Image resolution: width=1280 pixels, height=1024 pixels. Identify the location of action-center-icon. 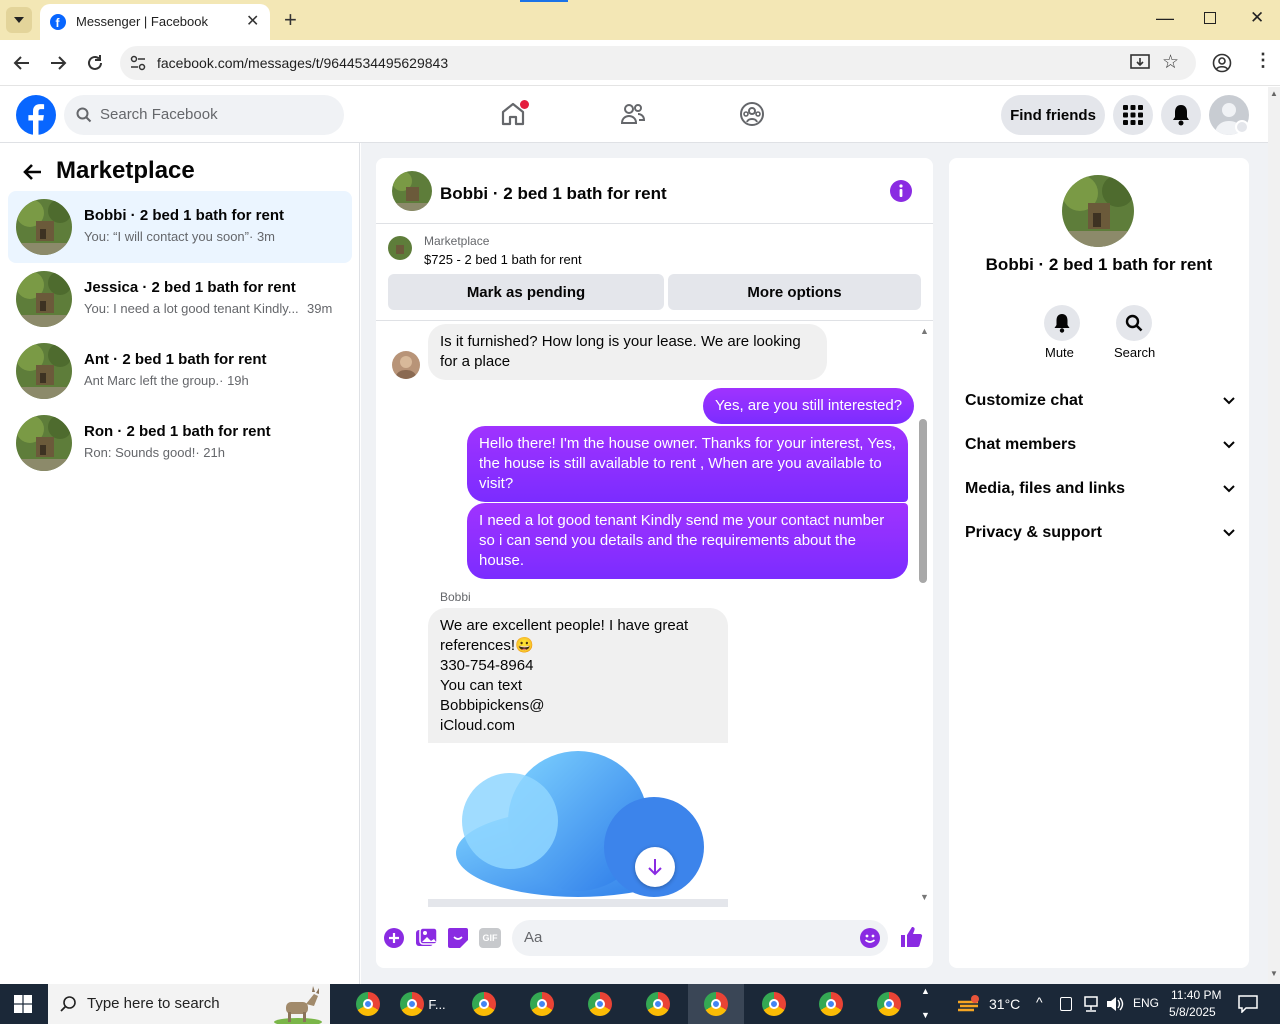
(1248, 1004).